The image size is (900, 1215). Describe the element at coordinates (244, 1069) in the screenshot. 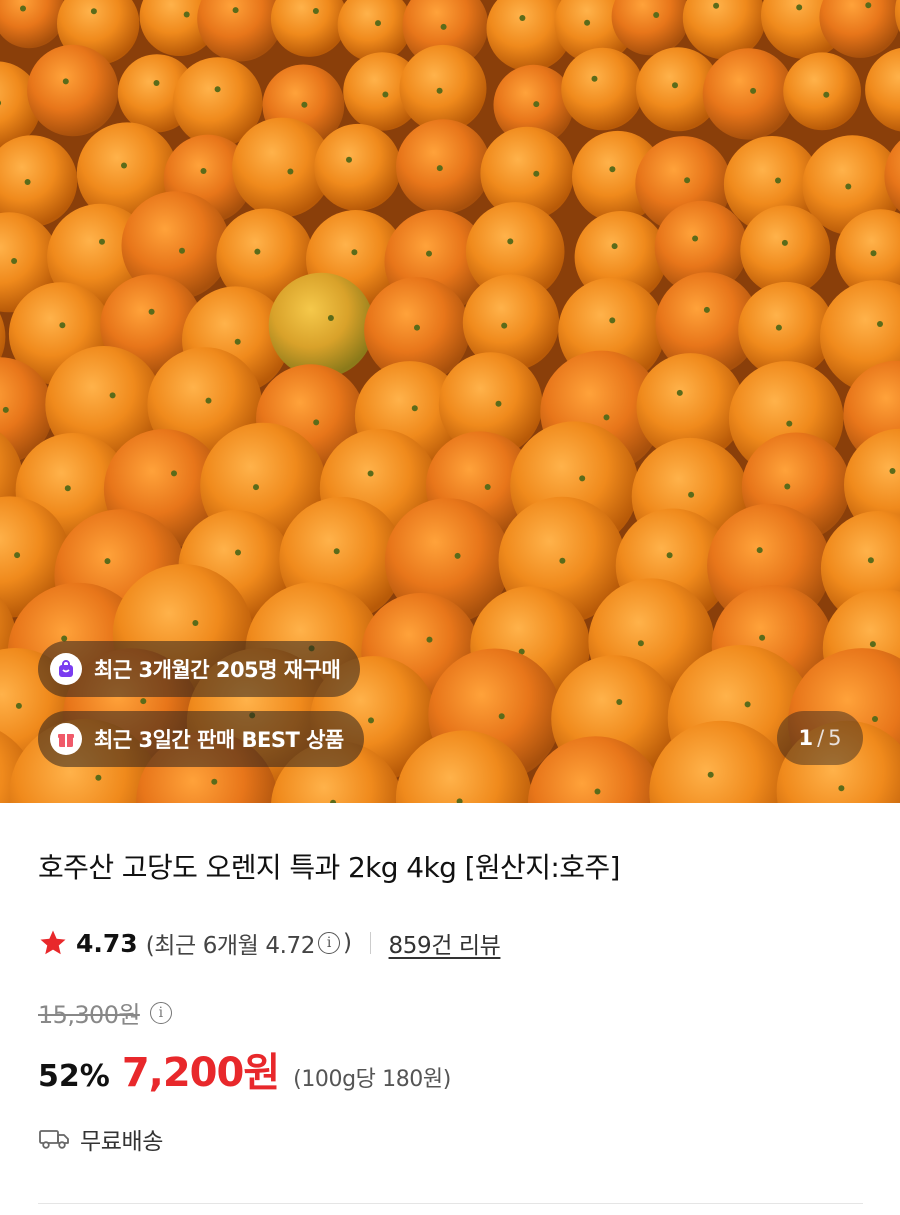

I see `price-row: 52% 7,200원 (100g당 180원)` at that location.